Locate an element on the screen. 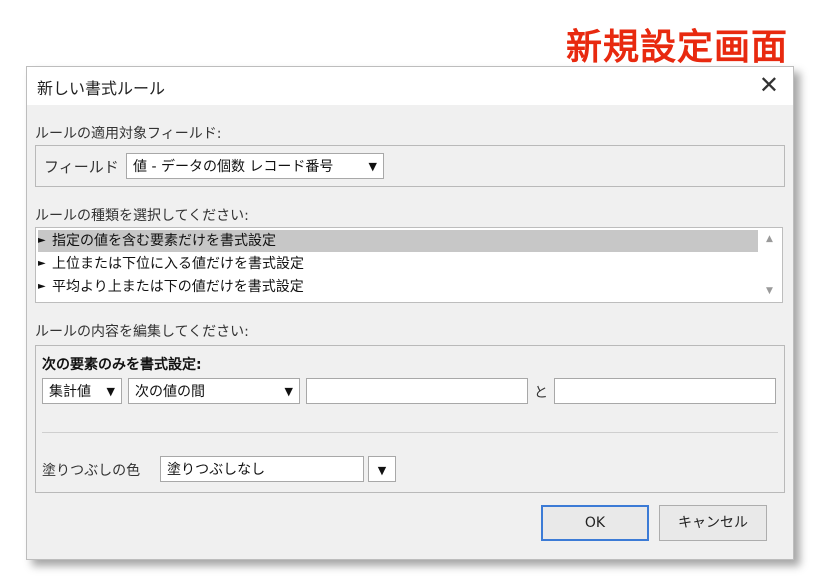 Image resolution: width=826 pixels, height=588 pixels. list-scrollbar: ▲ ▼ is located at coordinates (771, 265).